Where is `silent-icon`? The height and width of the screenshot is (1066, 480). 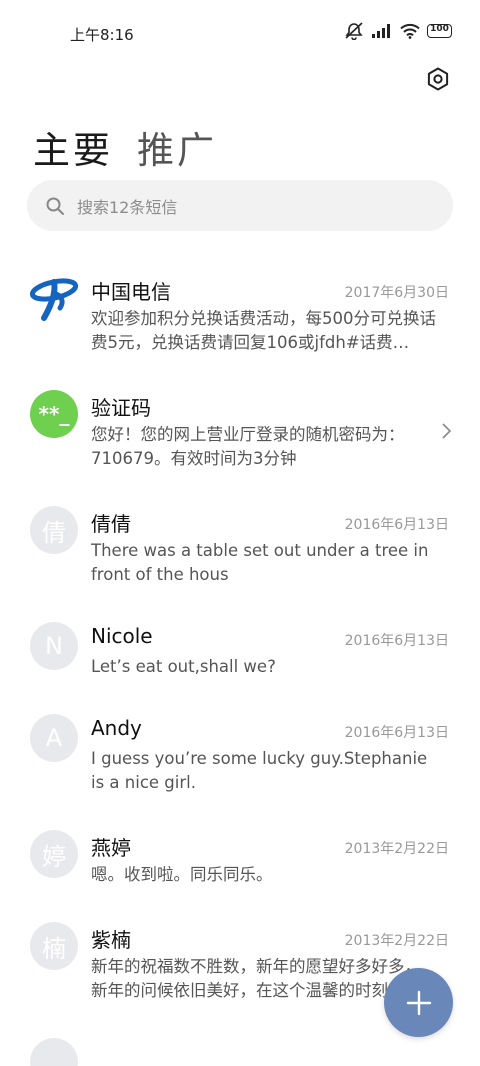
silent-icon is located at coordinates (354, 31).